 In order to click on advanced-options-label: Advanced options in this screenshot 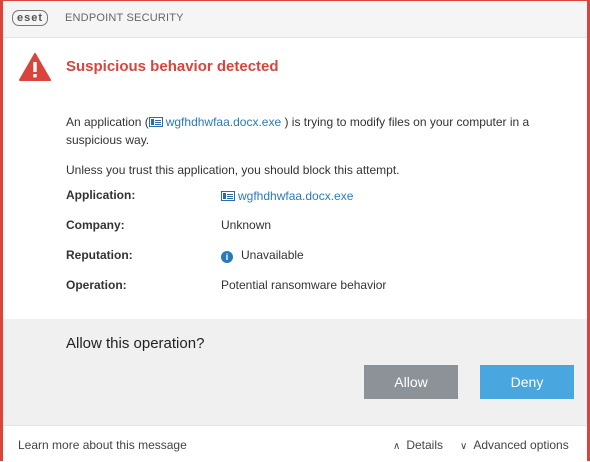, I will do `click(521, 445)`.